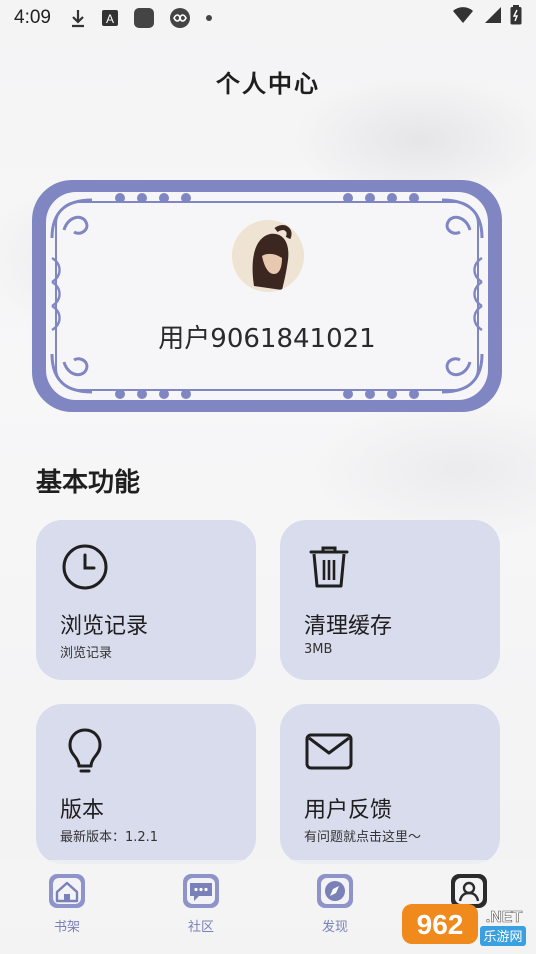 Image resolution: width=536 pixels, height=954 pixels. What do you see at coordinates (267, 339) in the screenshot?
I see `username: 用户9061841021` at bounding box center [267, 339].